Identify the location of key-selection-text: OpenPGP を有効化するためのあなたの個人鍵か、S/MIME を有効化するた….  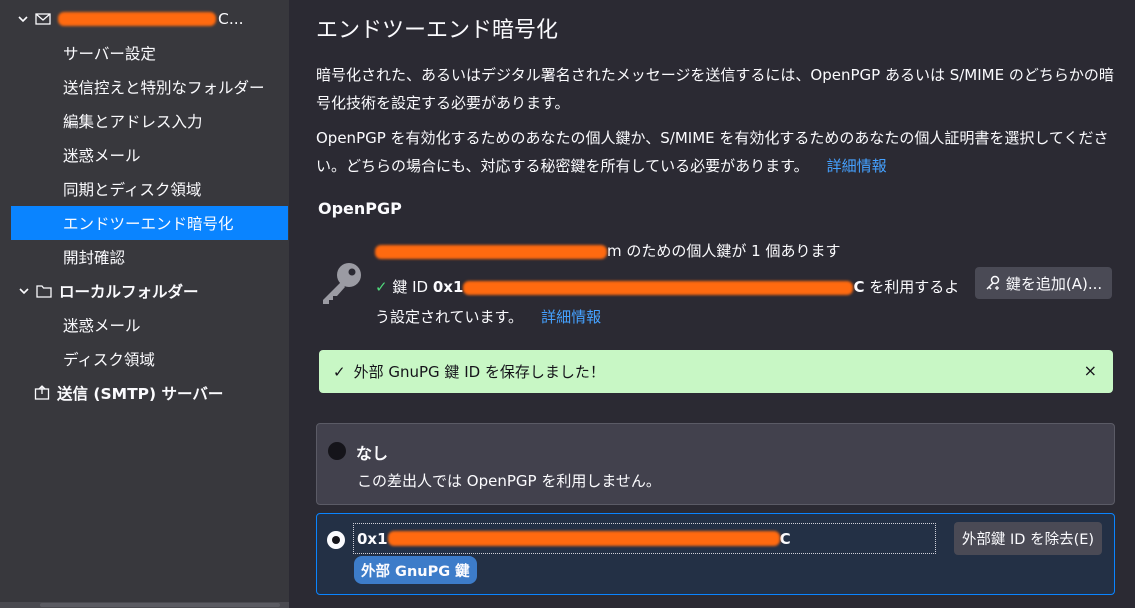
(712, 152).